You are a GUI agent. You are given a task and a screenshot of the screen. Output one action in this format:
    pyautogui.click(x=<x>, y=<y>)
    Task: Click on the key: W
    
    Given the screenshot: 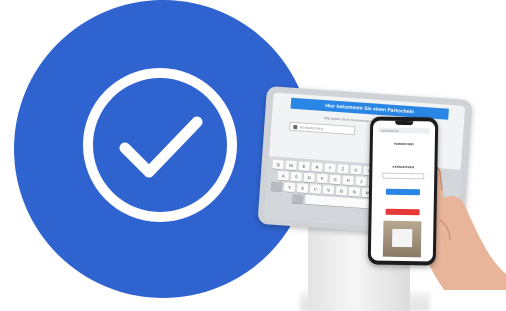 What is the action you would take?
    pyautogui.click(x=291, y=165)
    